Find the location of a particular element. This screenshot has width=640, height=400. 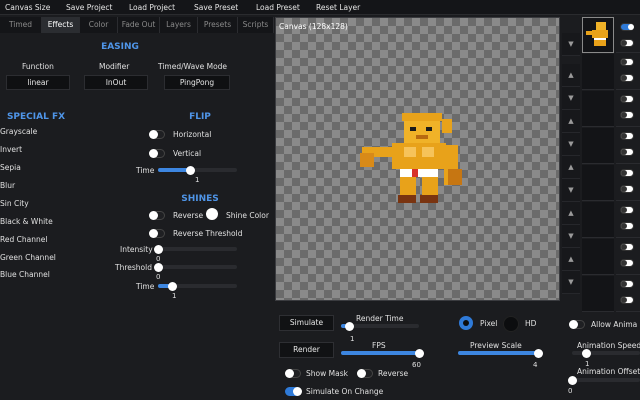

mode-label: Timed/Wave Mode is located at coordinates (193, 66).